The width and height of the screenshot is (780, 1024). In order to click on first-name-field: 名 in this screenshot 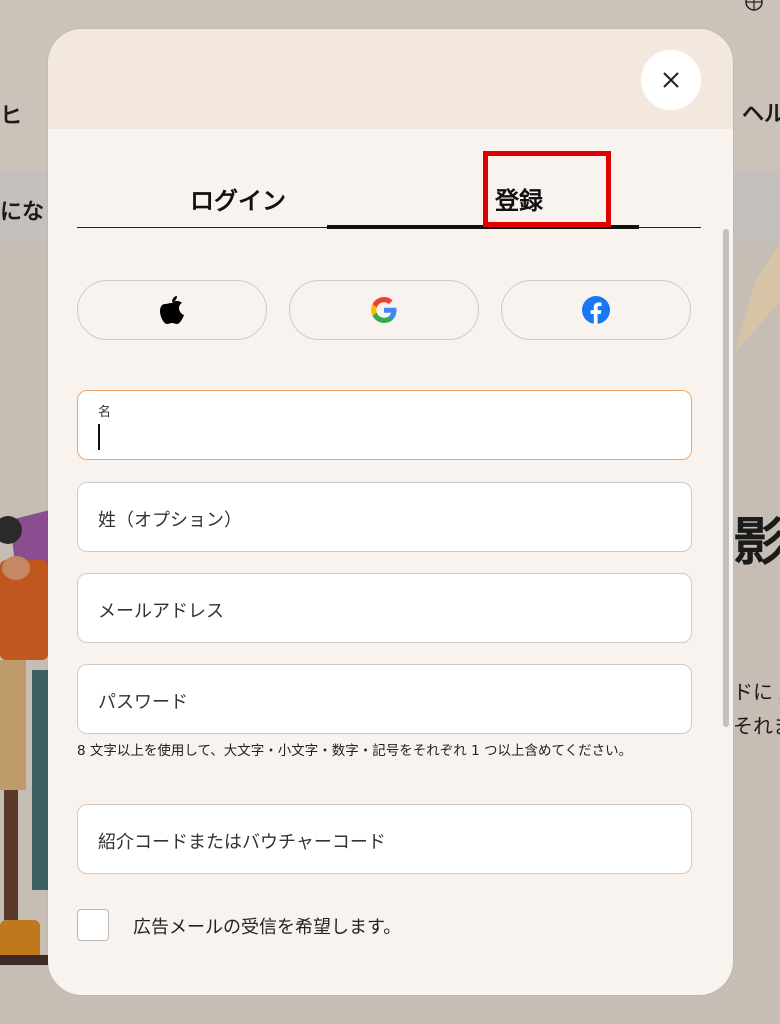, I will do `click(384, 425)`.